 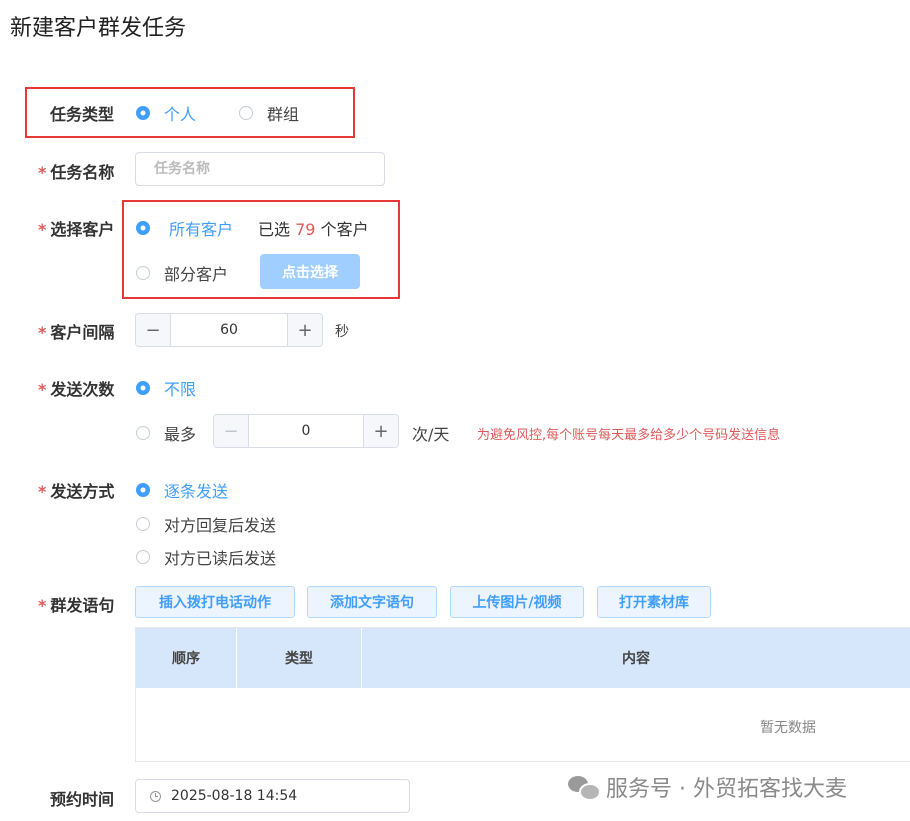 I want to click on send-method-after-reply-radio: 对方回复后发送, so click(x=206, y=524).